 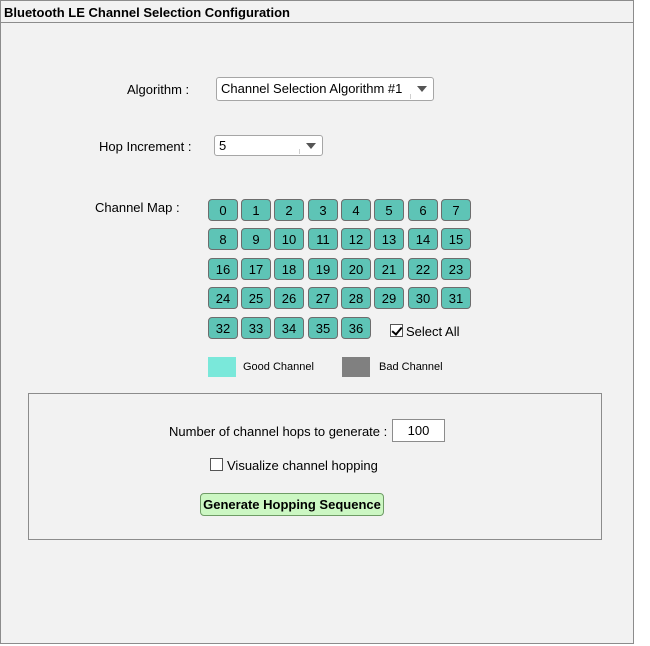 What do you see at coordinates (223, 210) in the screenshot?
I see `channel-button: 0` at bounding box center [223, 210].